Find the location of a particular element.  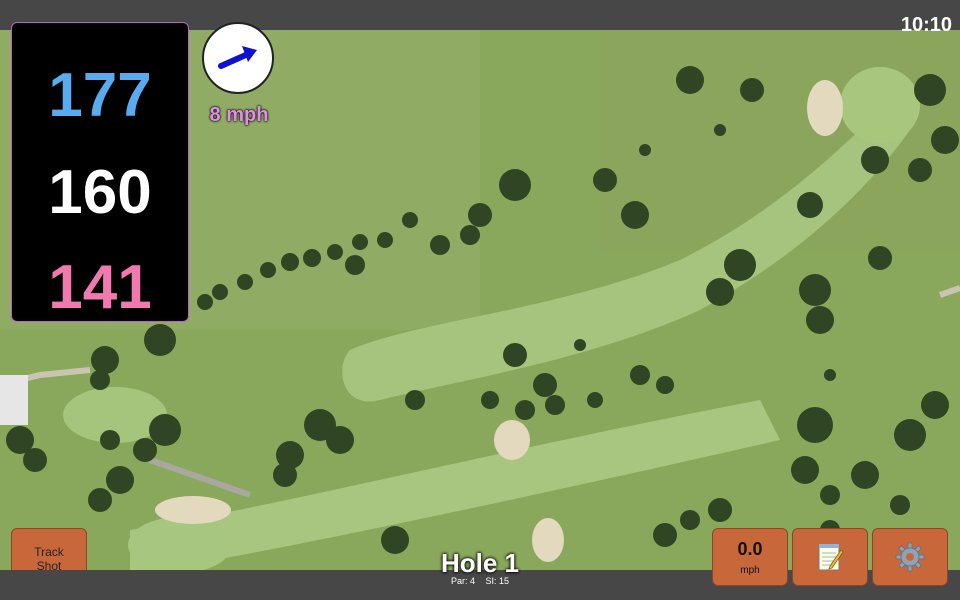

speed-value: 0.0 is located at coordinates (750, 549).